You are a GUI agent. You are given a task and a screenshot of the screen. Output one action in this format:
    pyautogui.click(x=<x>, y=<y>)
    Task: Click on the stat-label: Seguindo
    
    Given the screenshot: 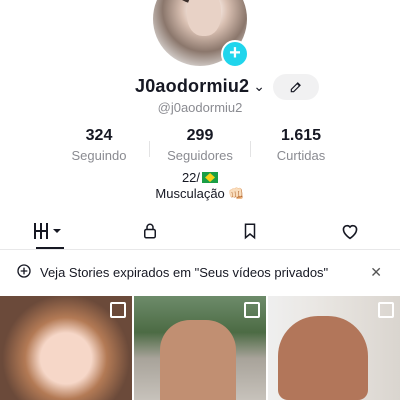 What is the action you would take?
    pyautogui.click(x=99, y=155)
    